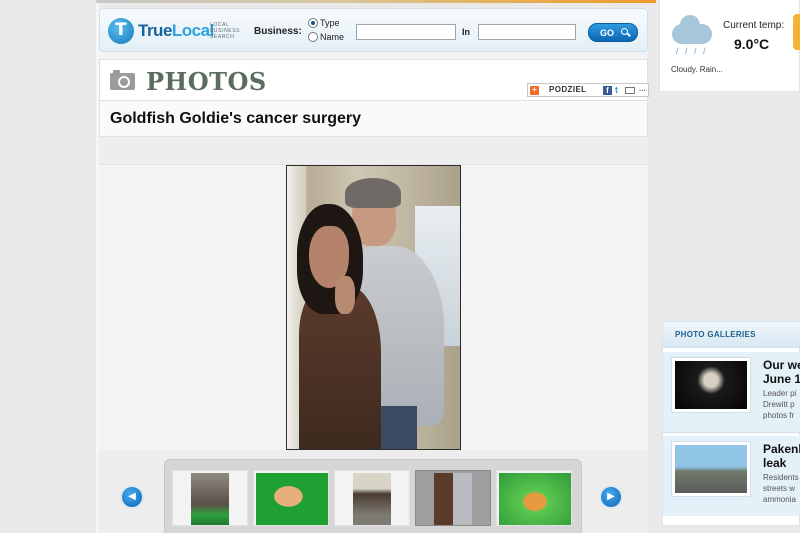 The image size is (800, 533). What do you see at coordinates (780, 404) in the screenshot?
I see `gallery-text: Leader pi Drewitt p photos fr` at bounding box center [780, 404].